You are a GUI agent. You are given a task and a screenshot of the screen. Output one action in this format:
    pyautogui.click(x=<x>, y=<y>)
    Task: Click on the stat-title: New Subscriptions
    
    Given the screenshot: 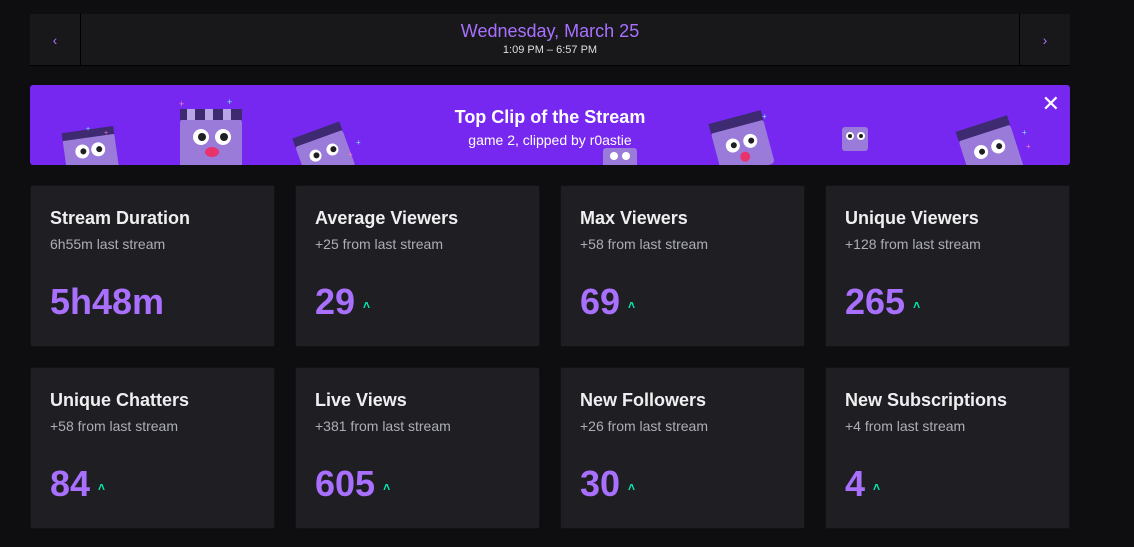 What is the action you would take?
    pyautogui.click(x=926, y=400)
    